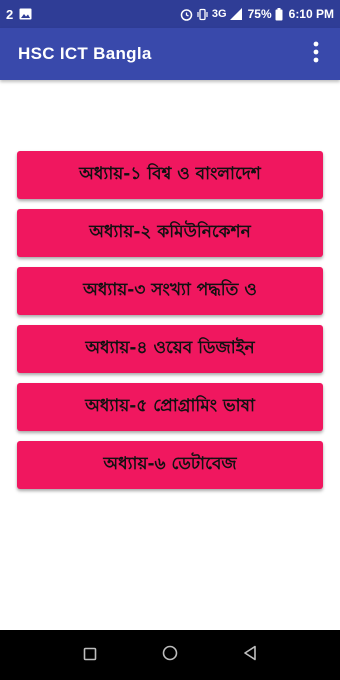  I want to click on recents-button, so click(90, 655).